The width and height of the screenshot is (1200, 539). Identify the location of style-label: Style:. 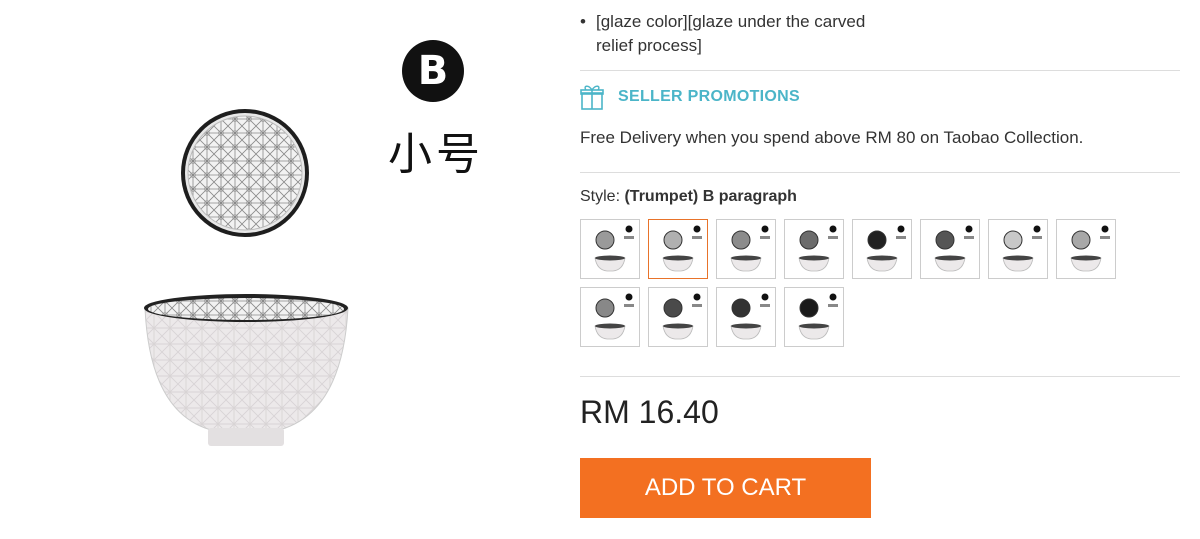
(600, 196).